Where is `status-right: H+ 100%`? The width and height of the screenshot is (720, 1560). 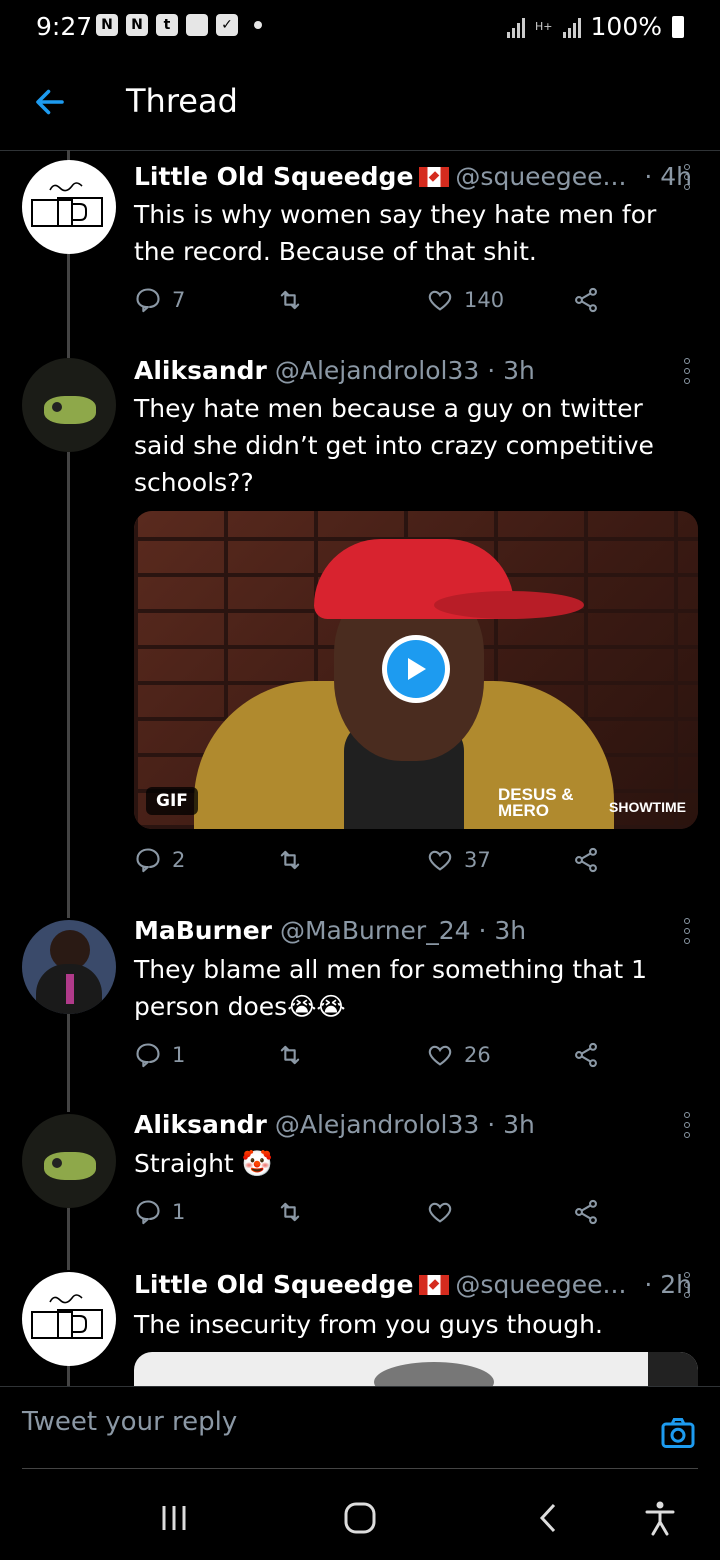 status-right: H+ 100% is located at coordinates (595, 26).